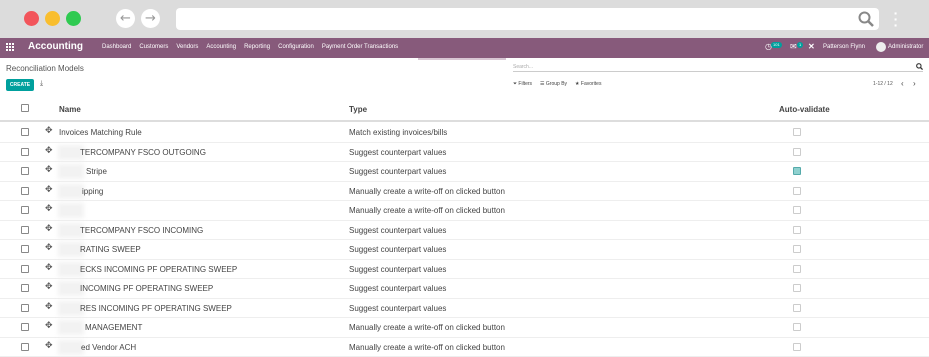  What do you see at coordinates (896, 19) in the screenshot?
I see `kebab-menu-icon: · · ·` at bounding box center [896, 19].